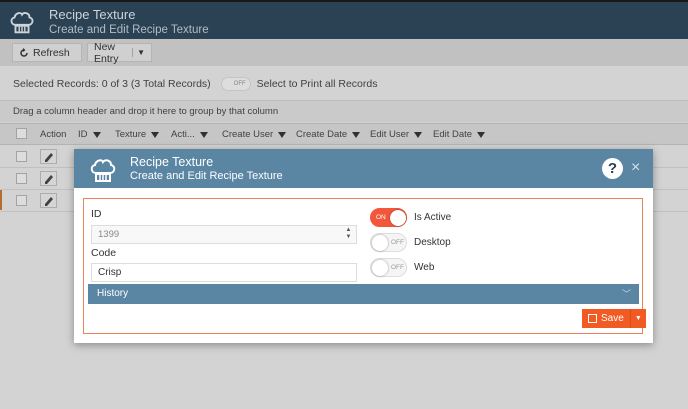 The height and width of the screenshot is (409, 688). I want to click on web-label: Web, so click(424, 267).